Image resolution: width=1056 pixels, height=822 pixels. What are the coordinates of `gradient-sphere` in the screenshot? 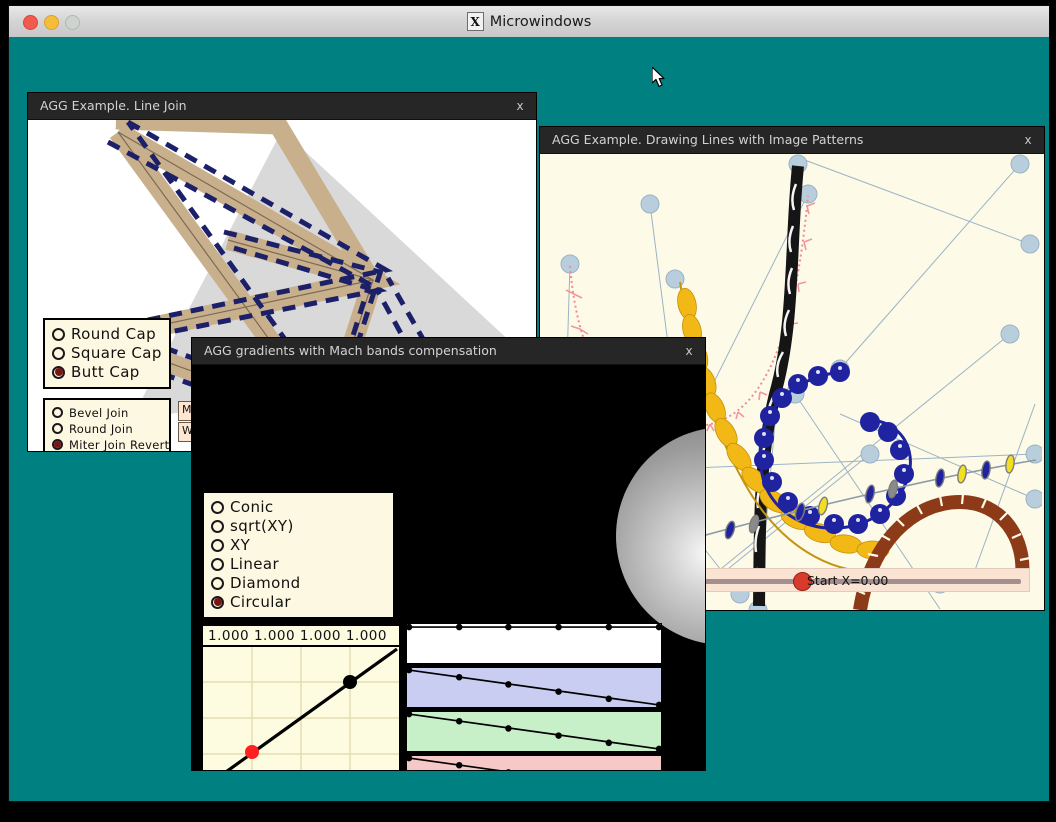 It's located at (660, 536).